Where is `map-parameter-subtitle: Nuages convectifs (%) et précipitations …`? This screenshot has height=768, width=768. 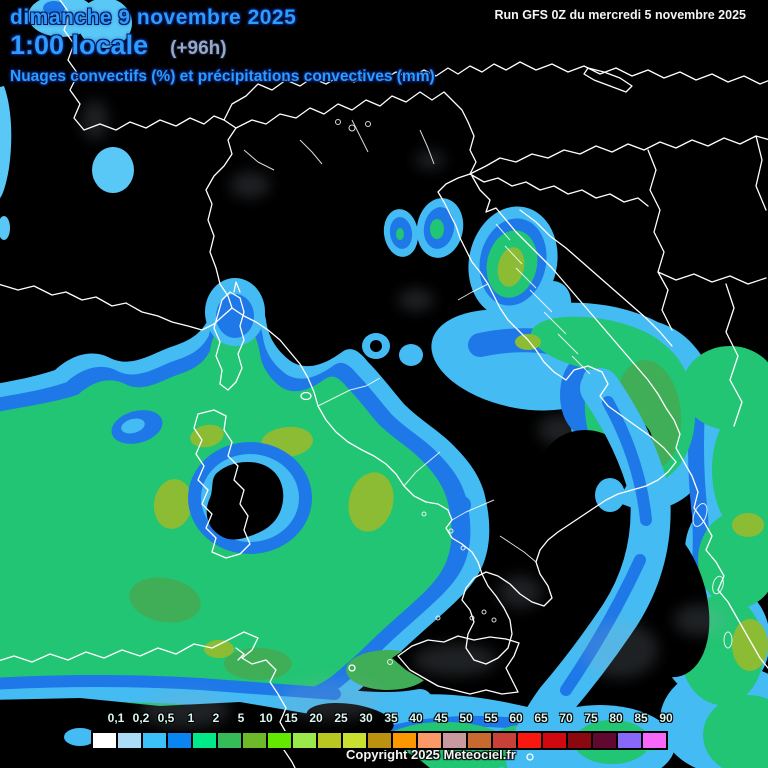
map-parameter-subtitle: Nuages convectifs (%) et précipitations … is located at coordinates (222, 76).